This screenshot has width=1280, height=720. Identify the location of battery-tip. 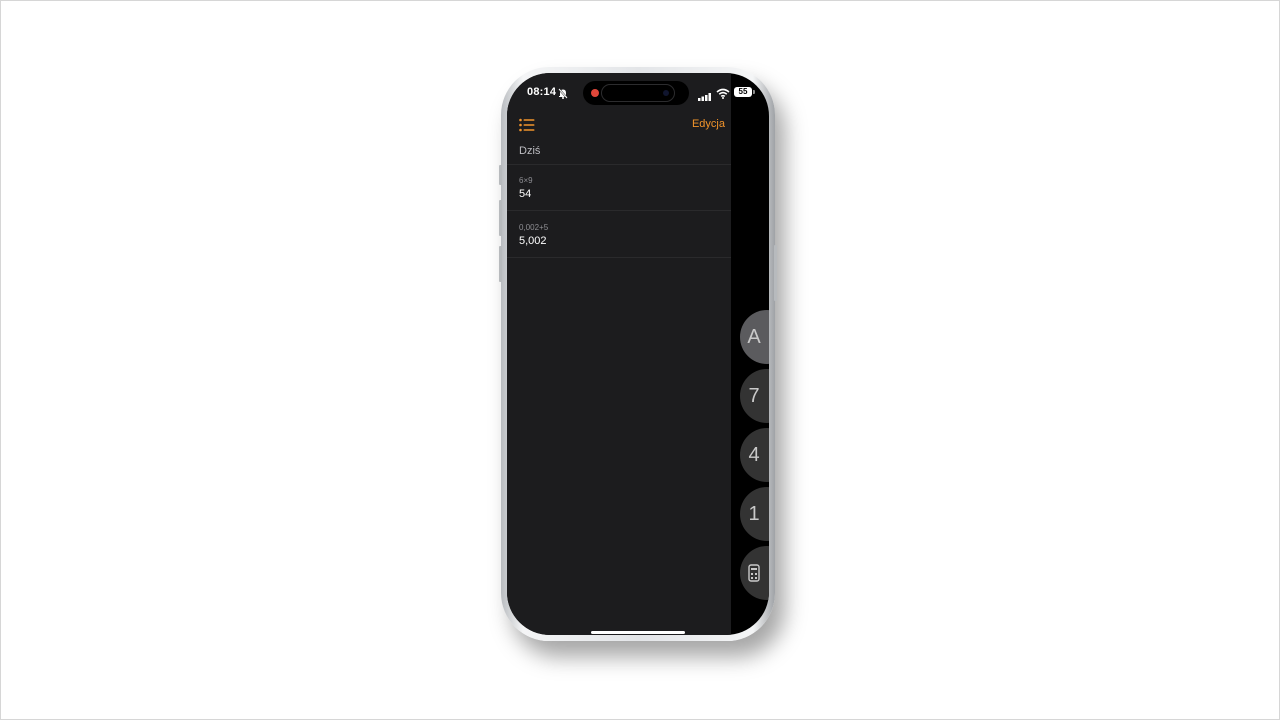
(754, 92).